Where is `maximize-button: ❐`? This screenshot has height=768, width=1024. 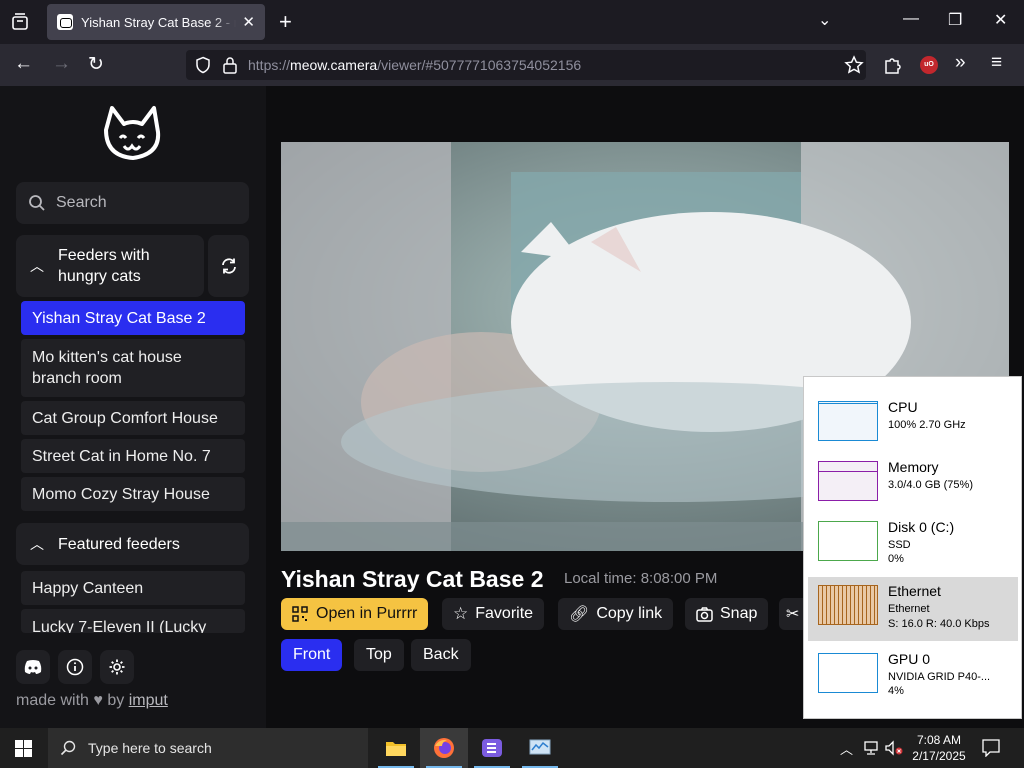
maximize-button: ❐ is located at coordinates (955, 20).